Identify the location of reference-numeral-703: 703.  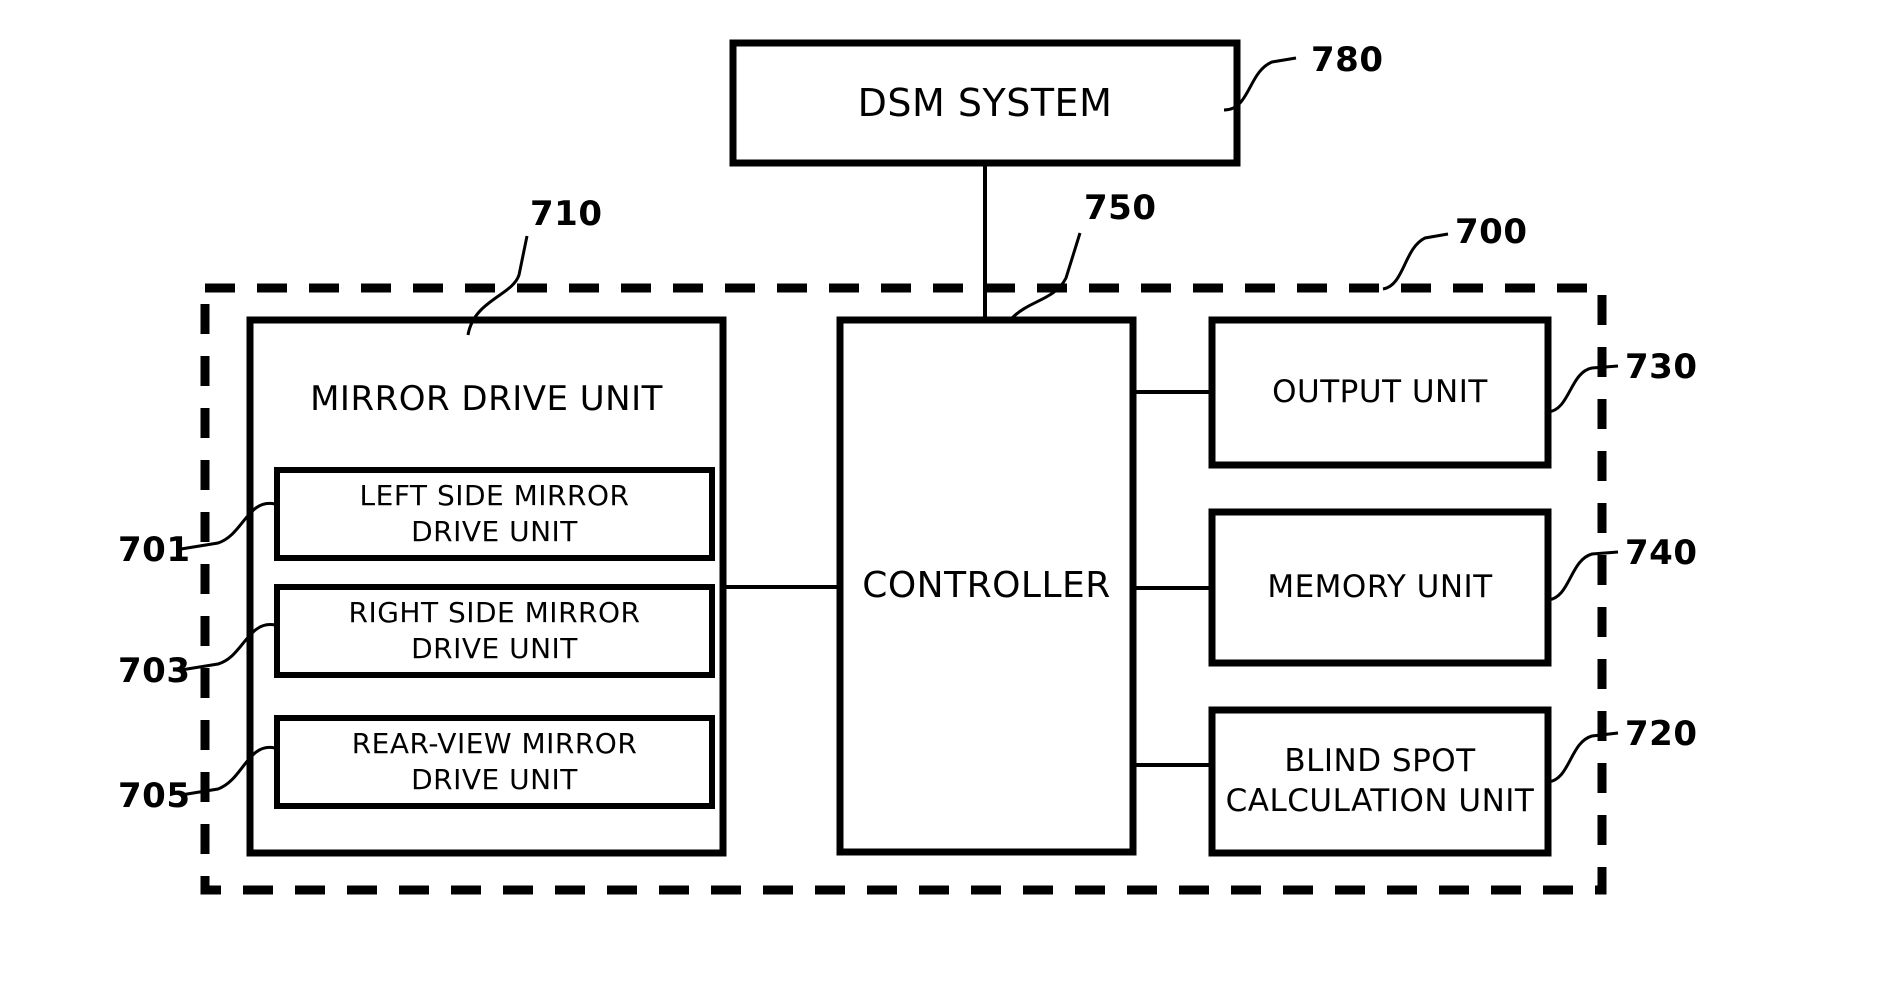
(154, 671).